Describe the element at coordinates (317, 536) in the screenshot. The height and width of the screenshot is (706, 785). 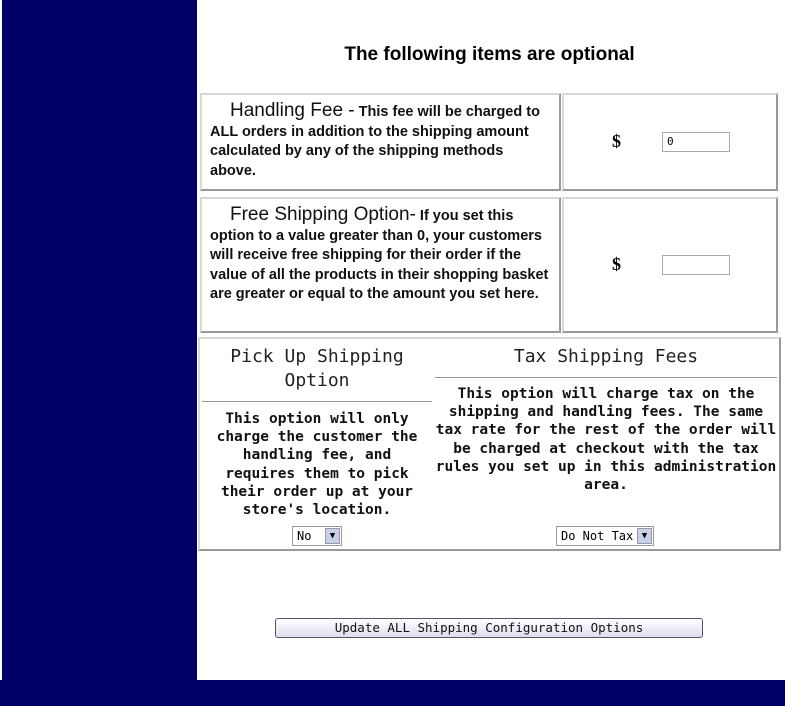
I see `pickup-select: No ▼` at that location.